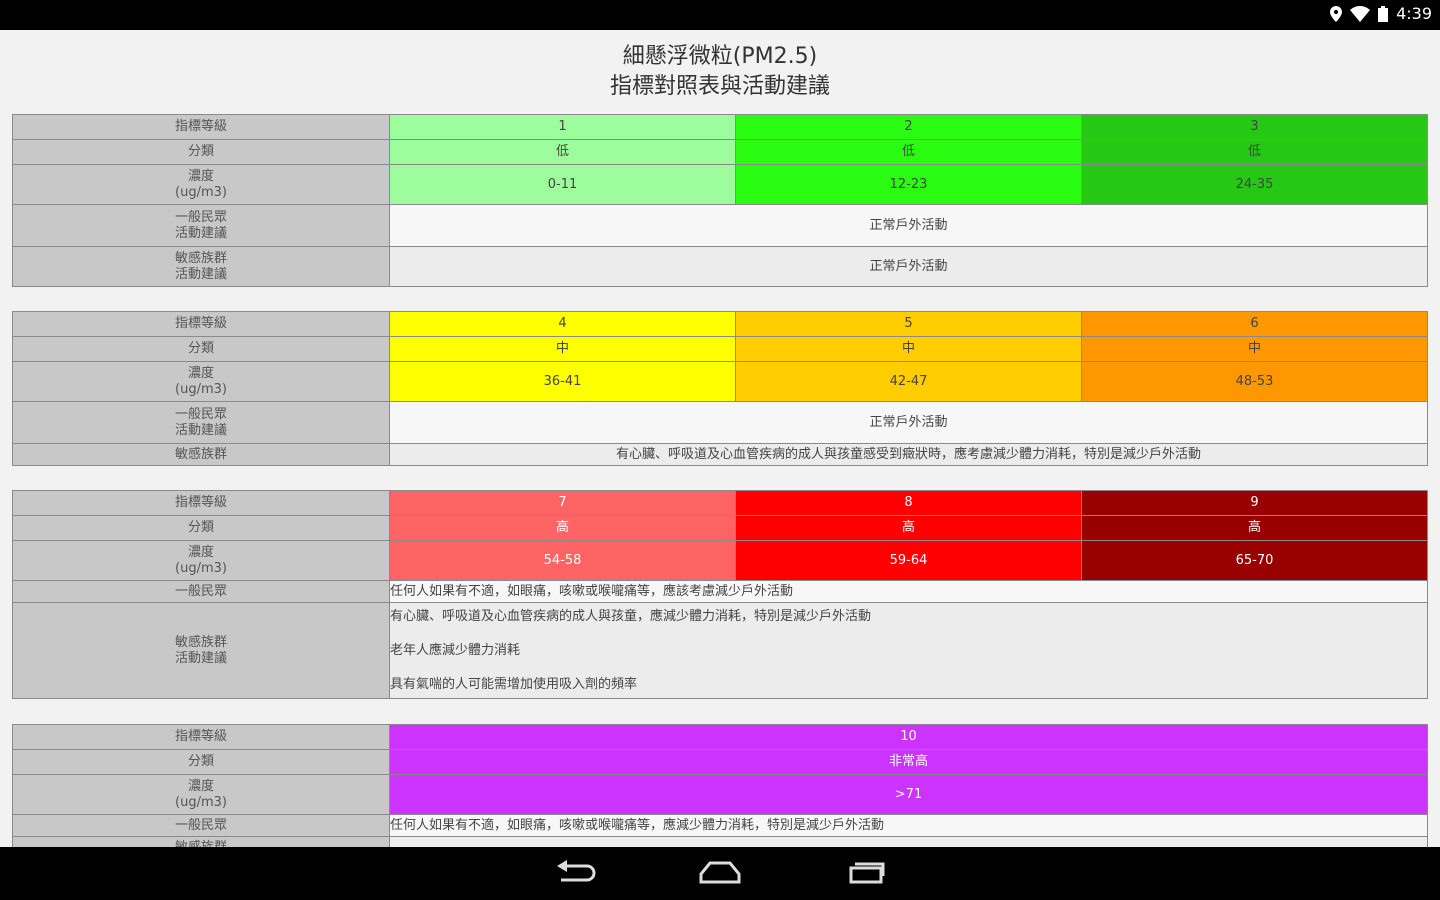 This screenshot has height=900, width=1440. What do you see at coordinates (908, 184) in the screenshot?
I see `concentration-cell: 12-23` at bounding box center [908, 184].